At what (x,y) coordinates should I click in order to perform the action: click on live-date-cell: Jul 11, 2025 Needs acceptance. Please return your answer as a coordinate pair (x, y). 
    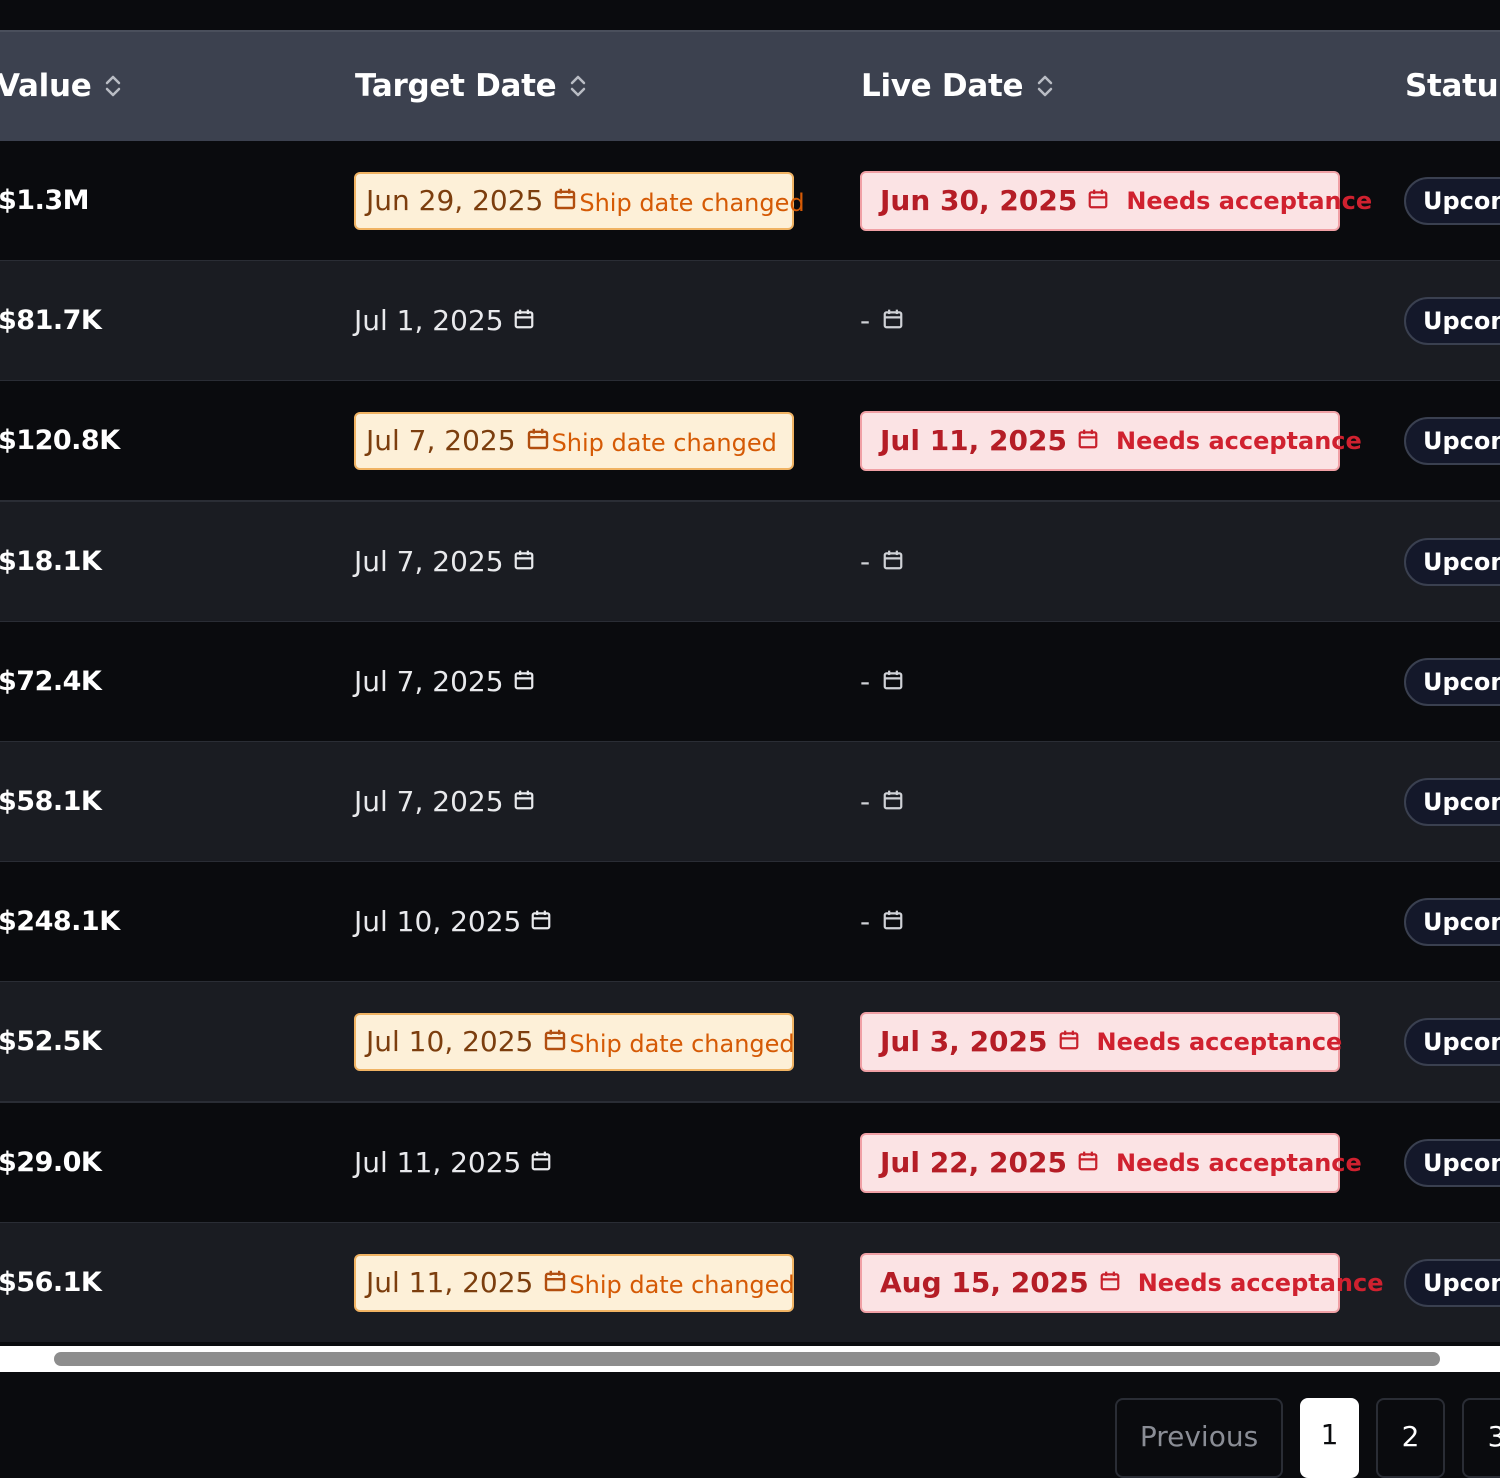
    Looking at the image, I should click on (1111, 440).